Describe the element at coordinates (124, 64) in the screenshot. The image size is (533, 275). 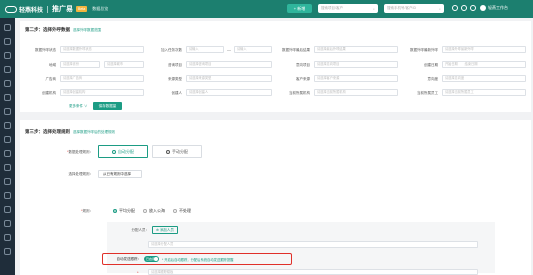
I see `city-select: 请选择城市` at that location.